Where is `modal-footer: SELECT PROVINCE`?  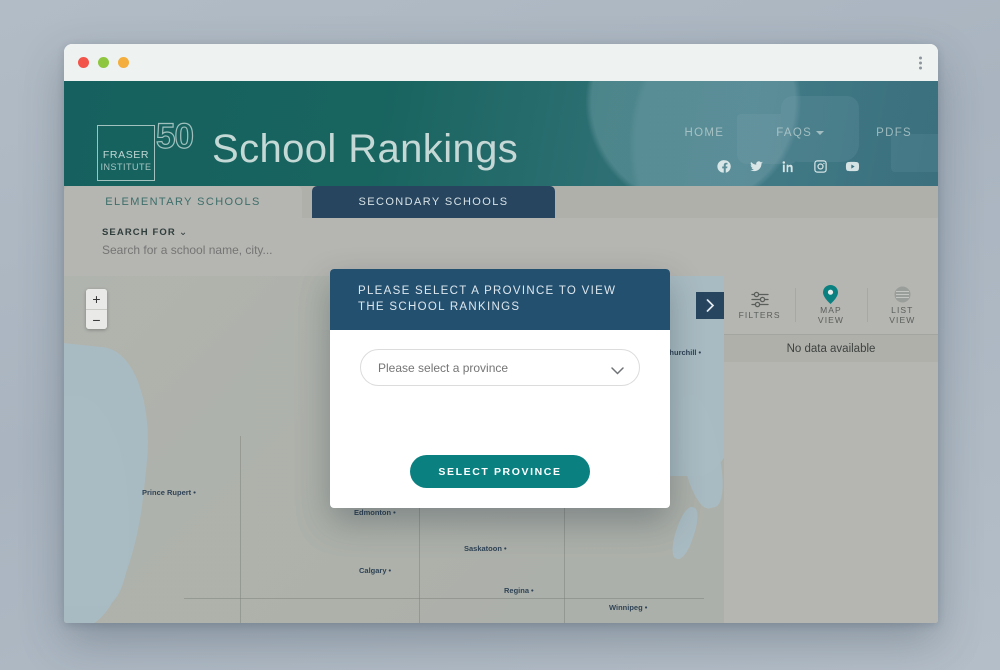 modal-footer: SELECT PROVINCE is located at coordinates (500, 471).